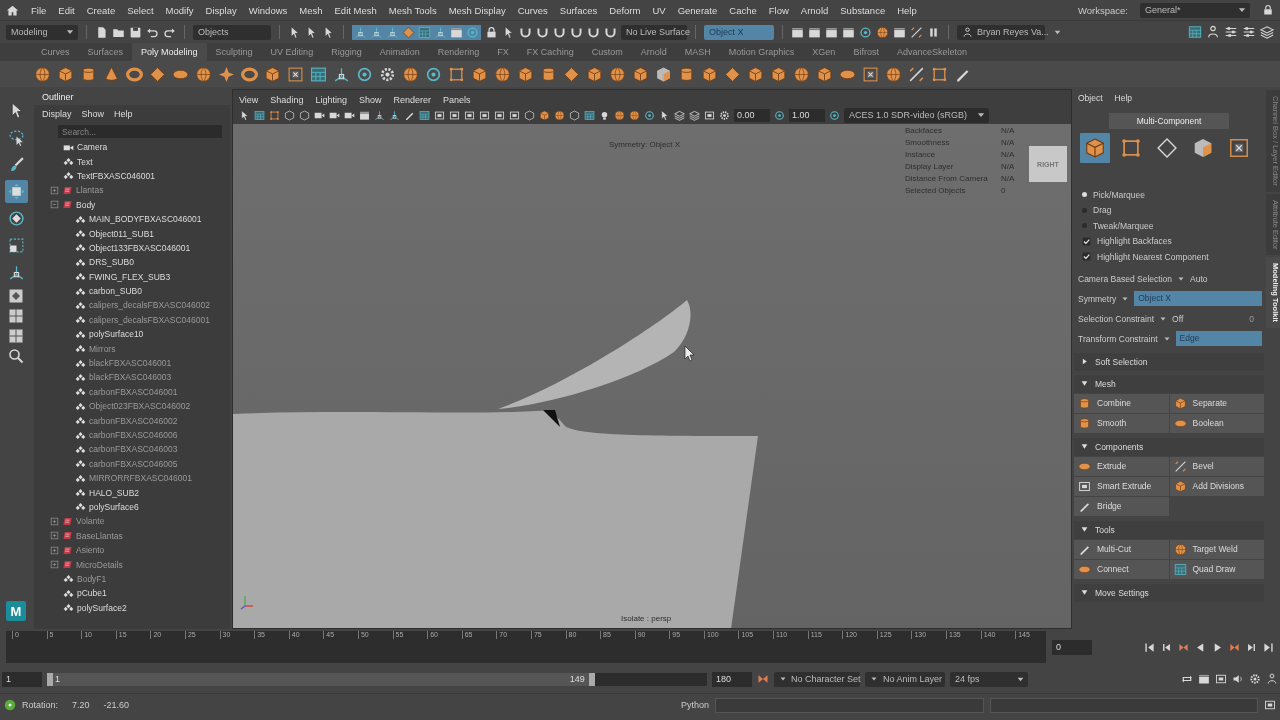 The height and width of the screenshot is (720, 1280). Describe the element at coordinates (1255, 679) in the screenshot. I see `gear-icon` at that location.